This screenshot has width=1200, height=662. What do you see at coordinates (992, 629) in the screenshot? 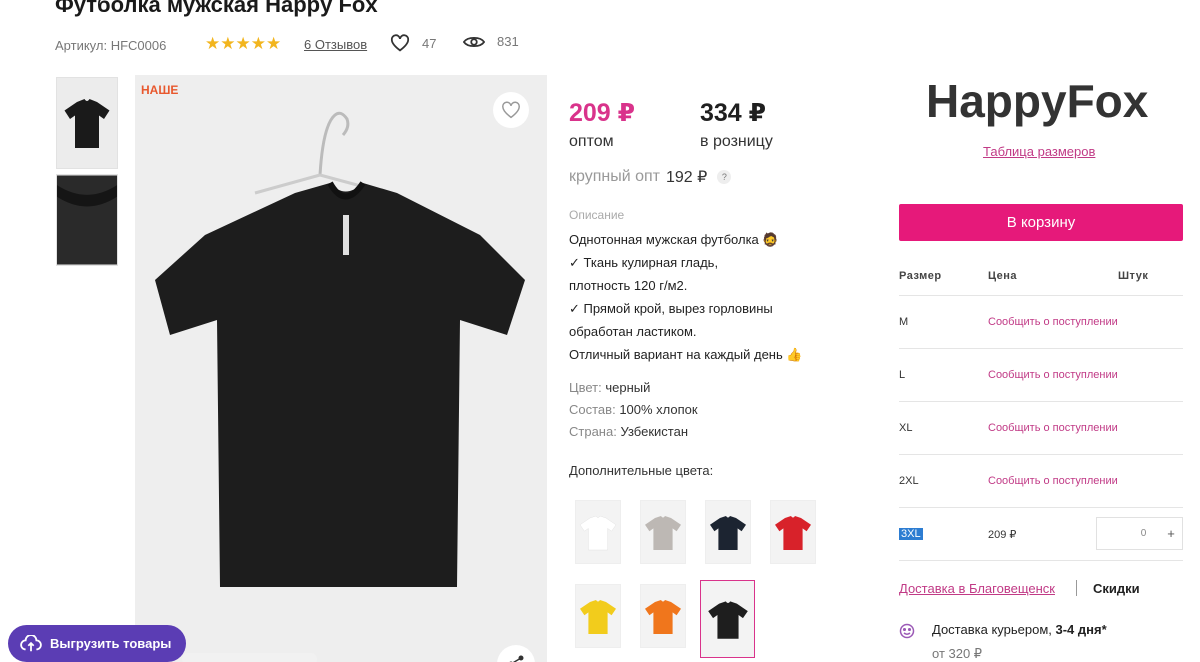
I see `courier-label: Доставка курьером,` at bounding box center [992, 629].